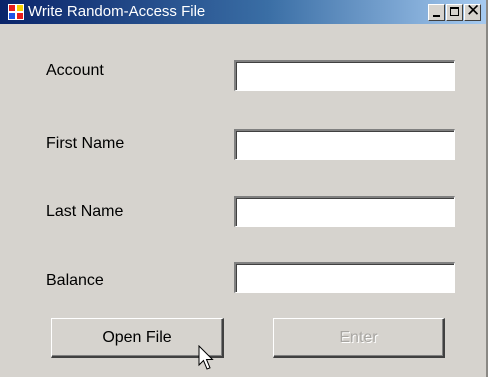 The width and height of the screenshot is (488, 377). What do you see at coordinates (436, 16) in the screenshot?
I see `minimize-icon` at bounding box center [436, 16].